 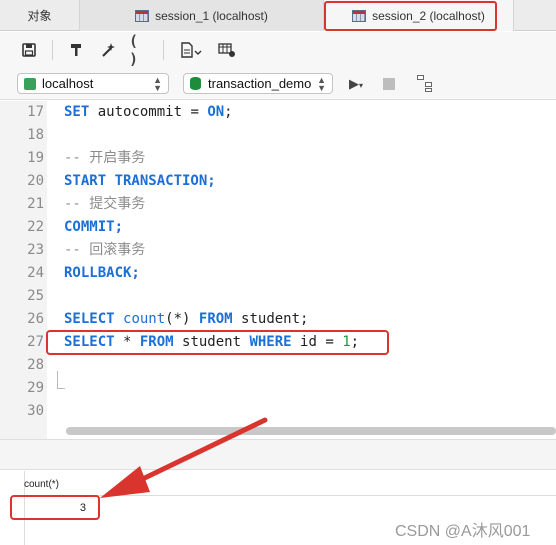 I want to click on fold-indicator, so click(x=61, y=380).